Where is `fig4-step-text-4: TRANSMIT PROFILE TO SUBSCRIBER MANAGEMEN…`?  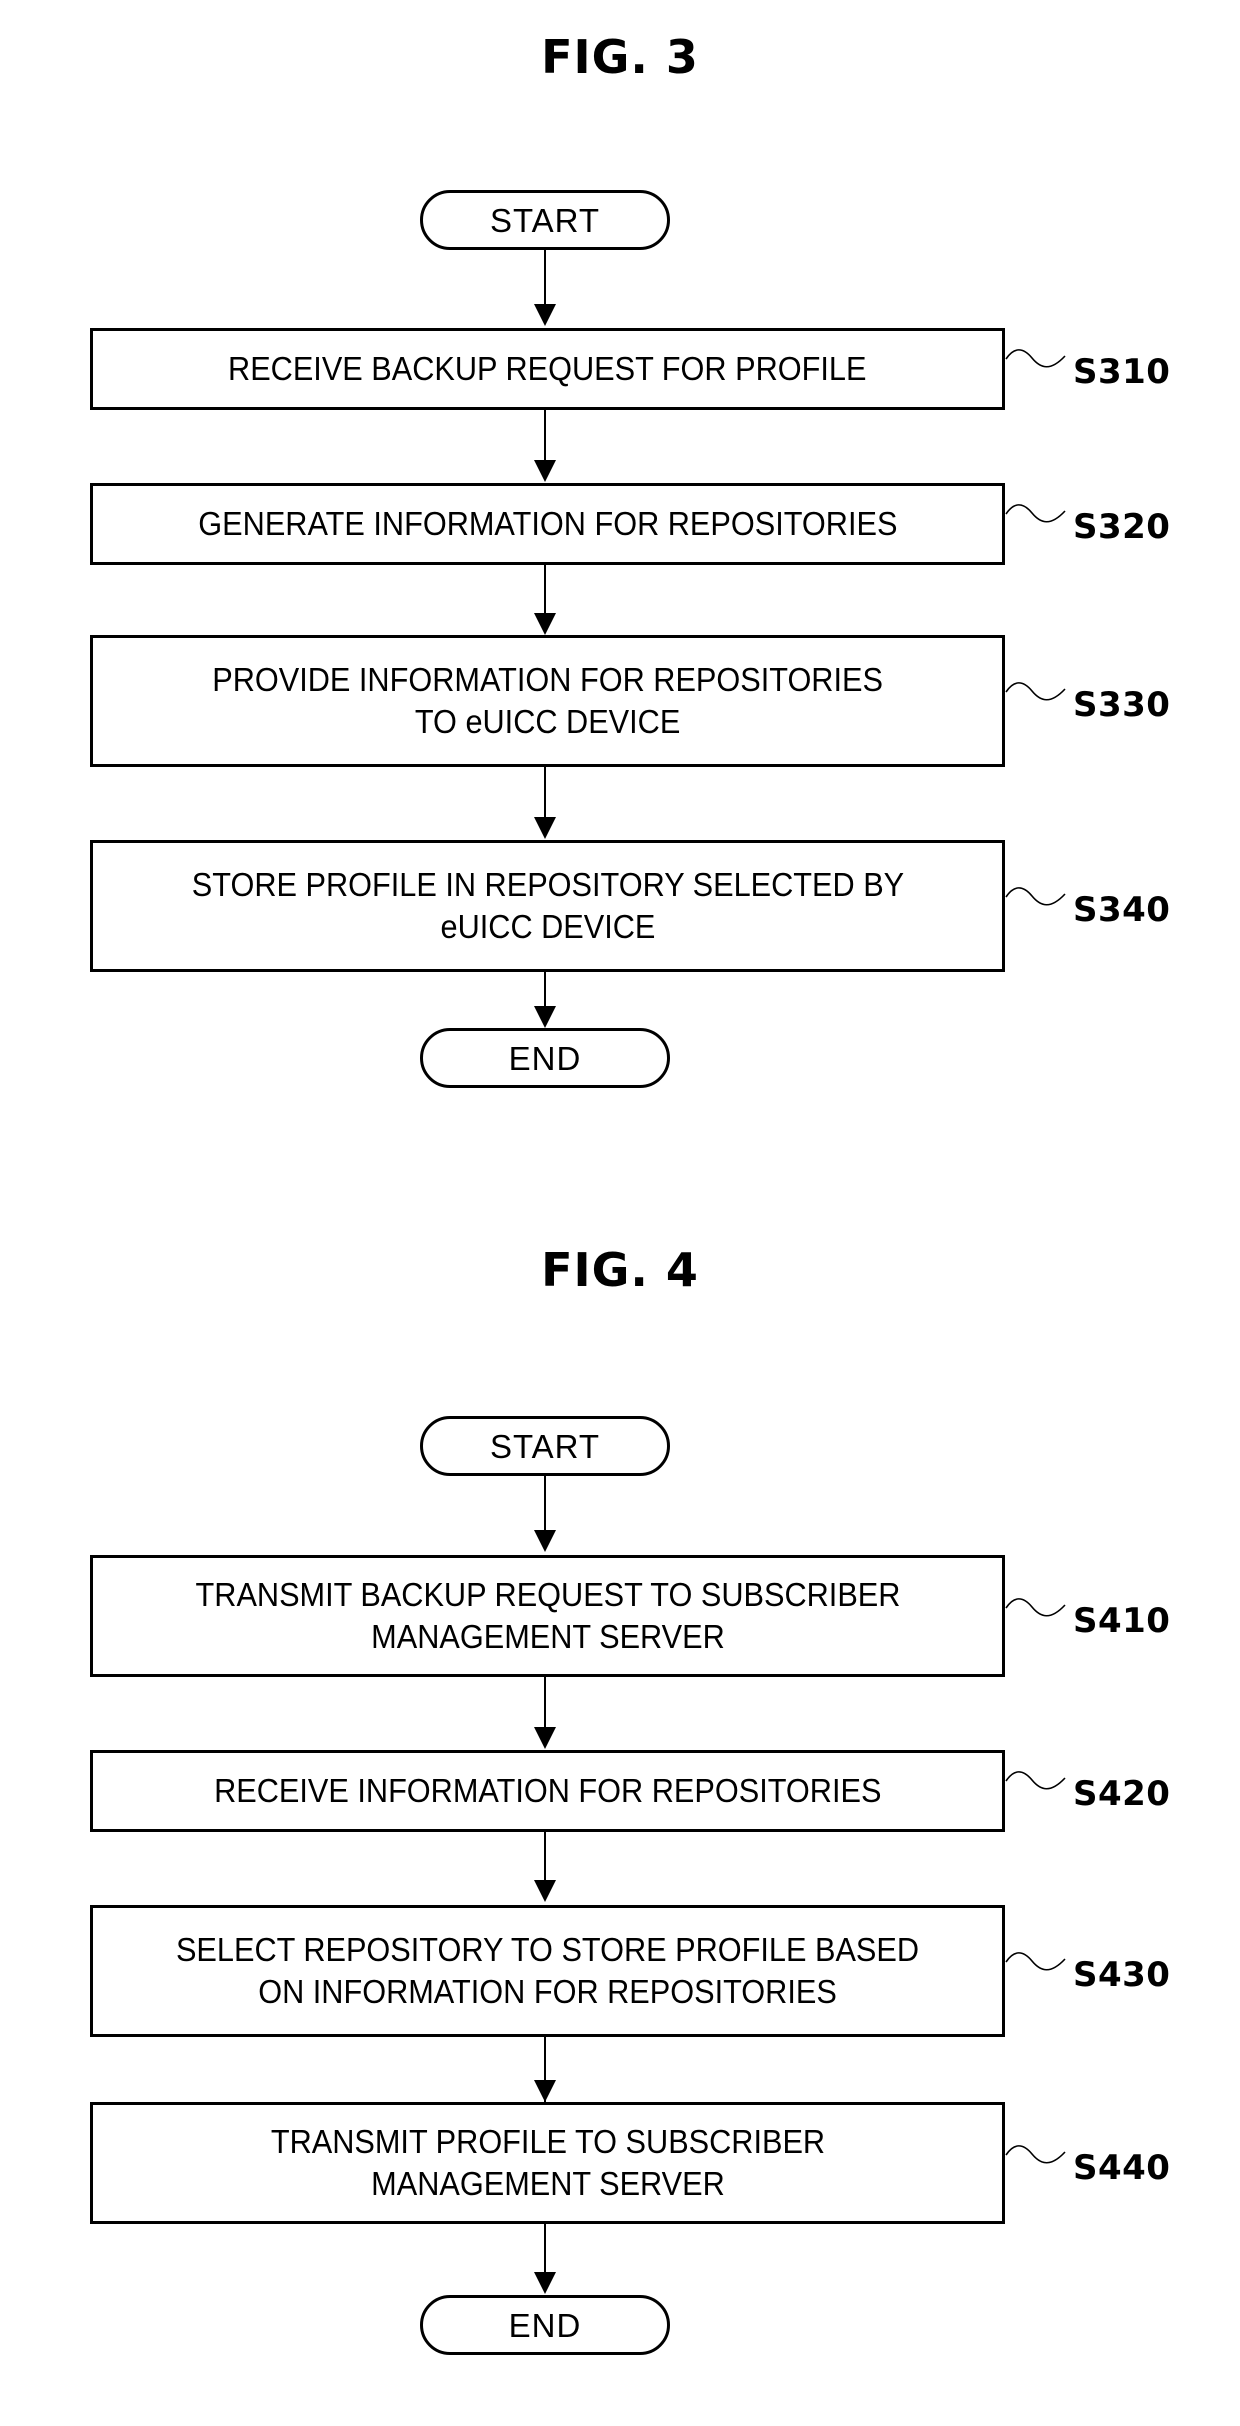 fig4-step-text-4: TRANSMIT PROFILE TO SUBSCRIBER MANAGEMEN… is located at coordinates (547, 2162).